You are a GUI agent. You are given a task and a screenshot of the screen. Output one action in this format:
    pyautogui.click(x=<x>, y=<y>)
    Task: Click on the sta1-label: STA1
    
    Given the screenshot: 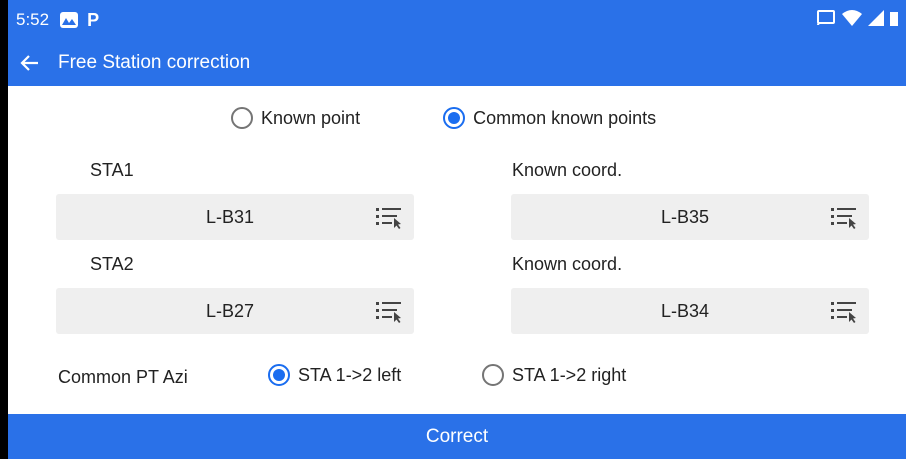 What is the action you would take?
    pyautogui.click(x=112, y=170)
    